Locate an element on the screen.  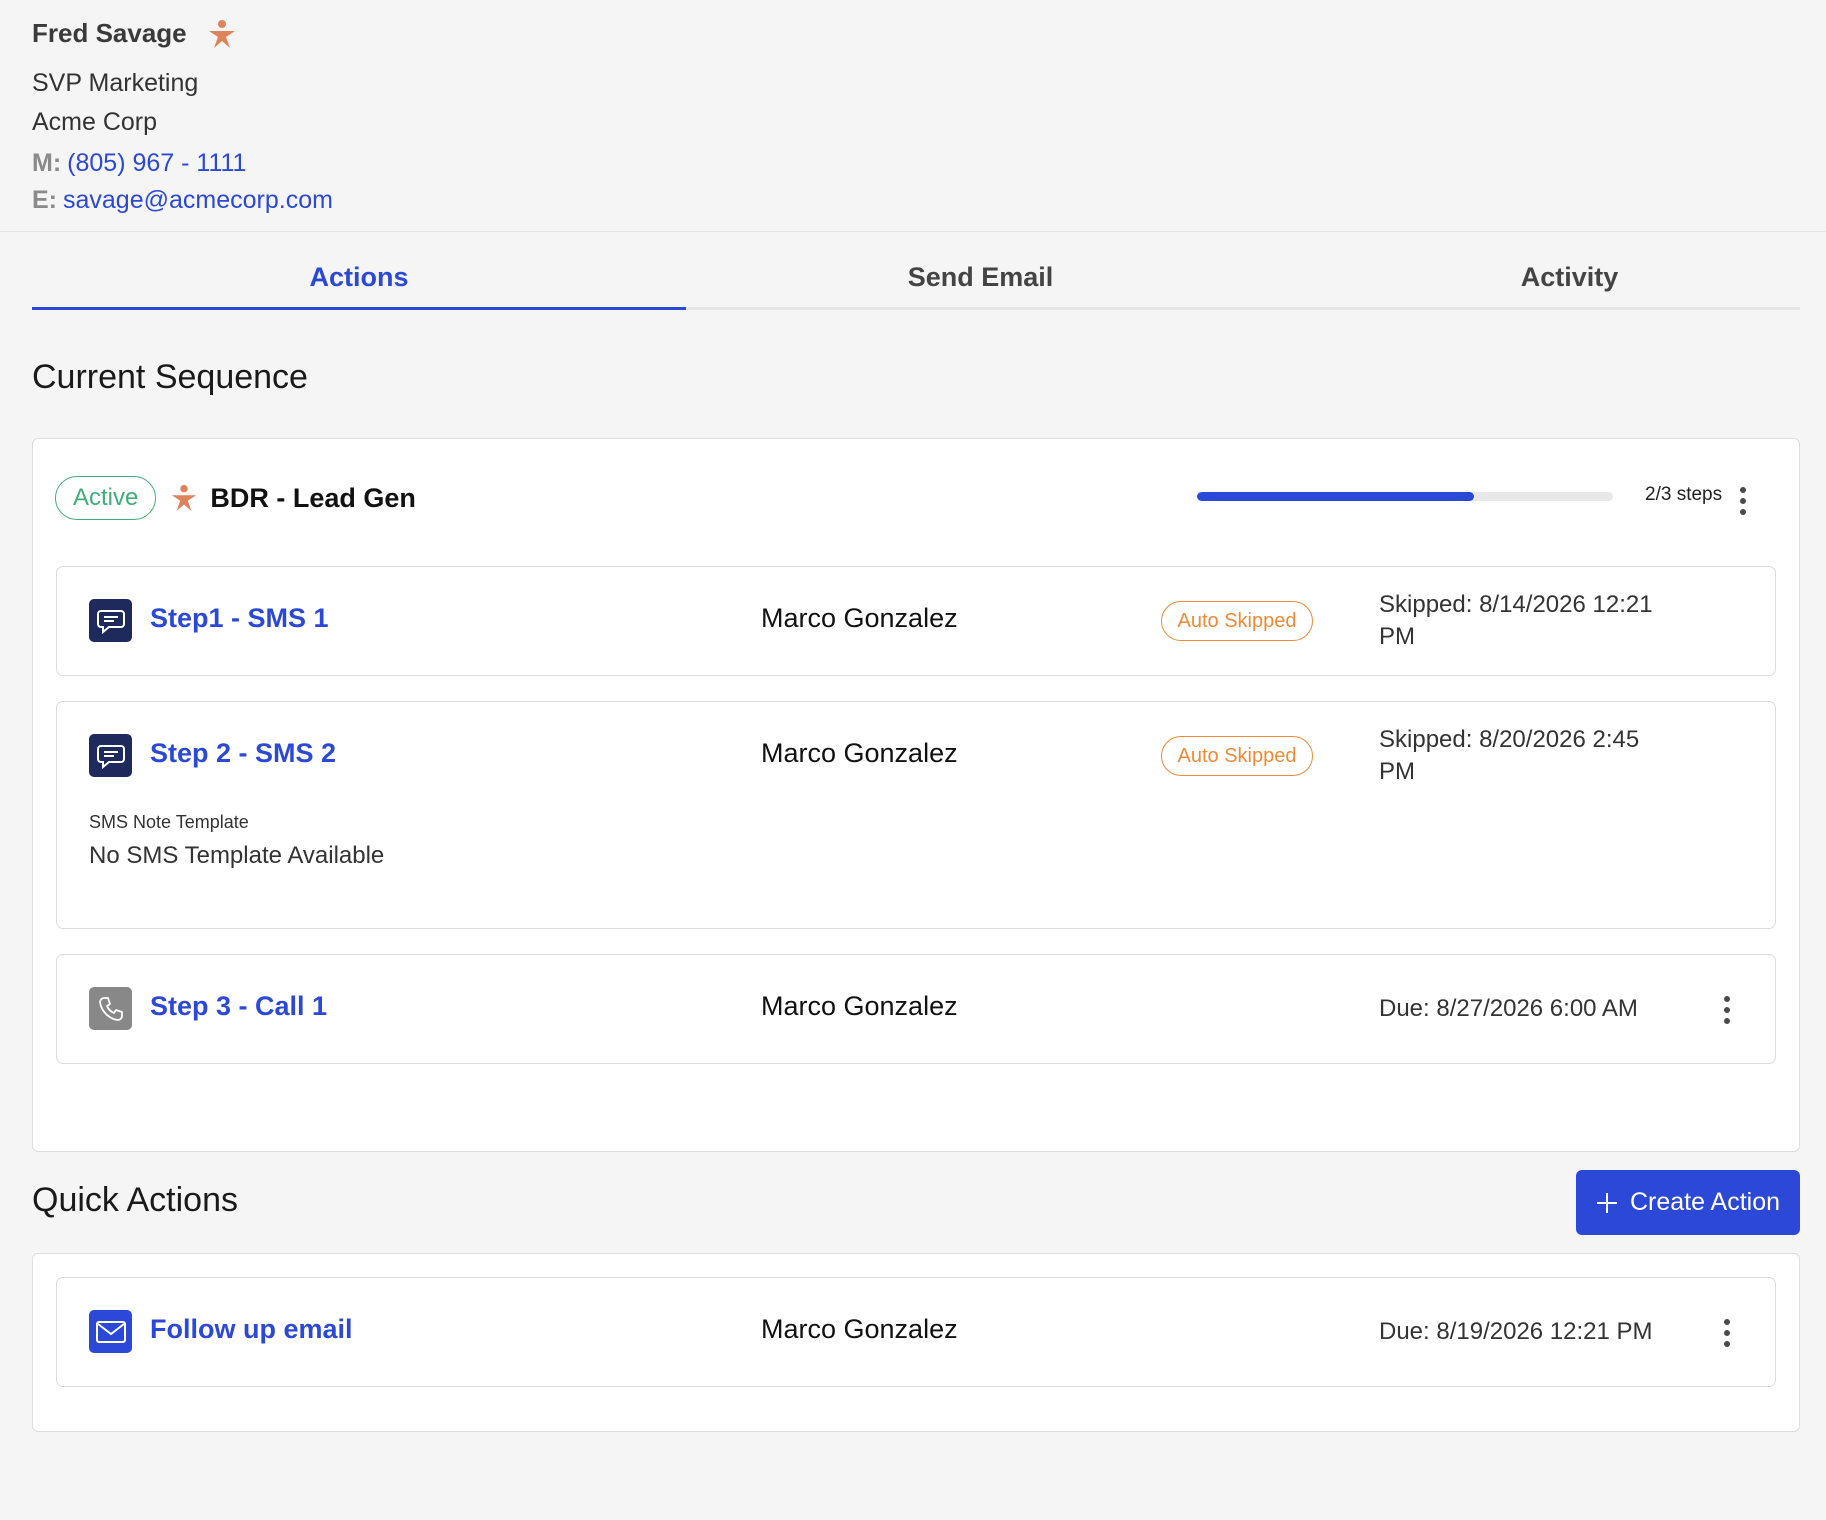
tab-send-email: Send Email is located at coordinates (980, 278).